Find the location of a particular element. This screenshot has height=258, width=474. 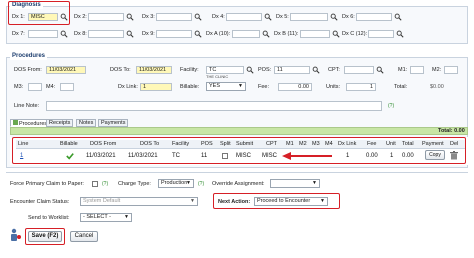

total-label: Total: is located at coordinates (401, 87).